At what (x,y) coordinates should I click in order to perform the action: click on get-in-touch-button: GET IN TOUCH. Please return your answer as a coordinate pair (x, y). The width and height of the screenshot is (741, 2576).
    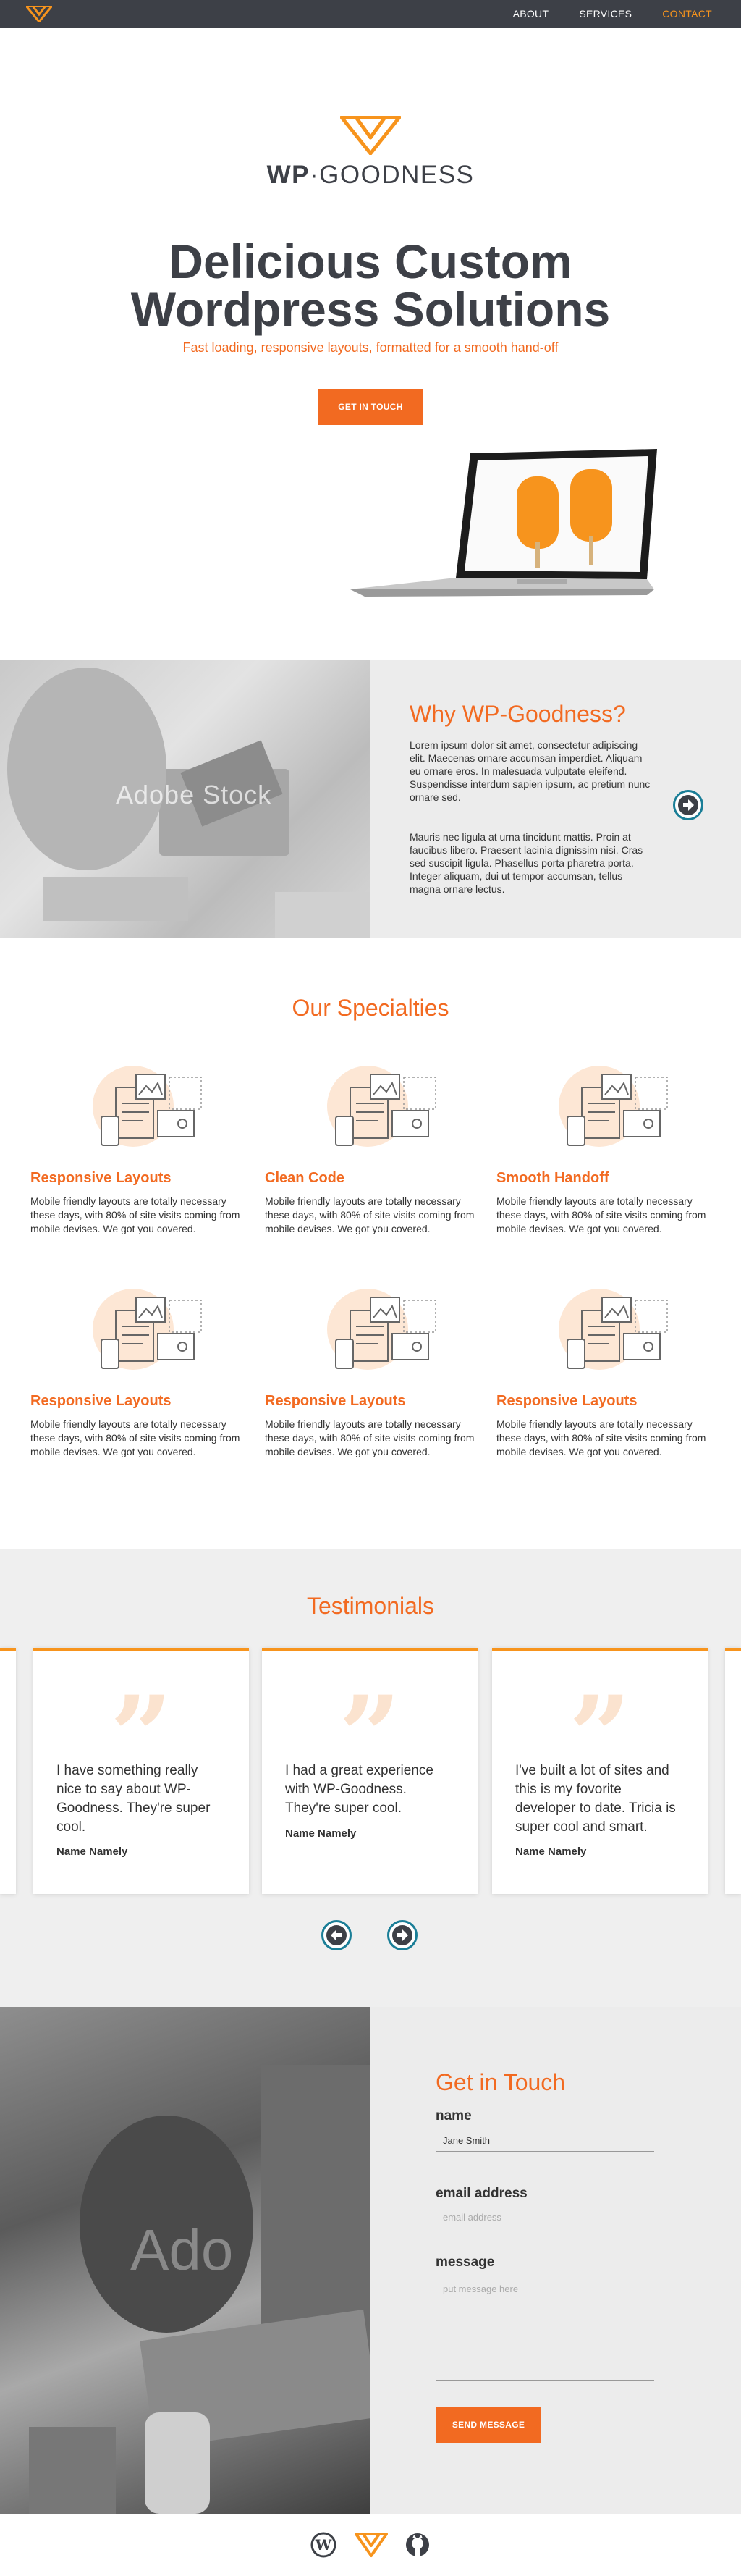
    Looking at the image, I should click on (370, 407).